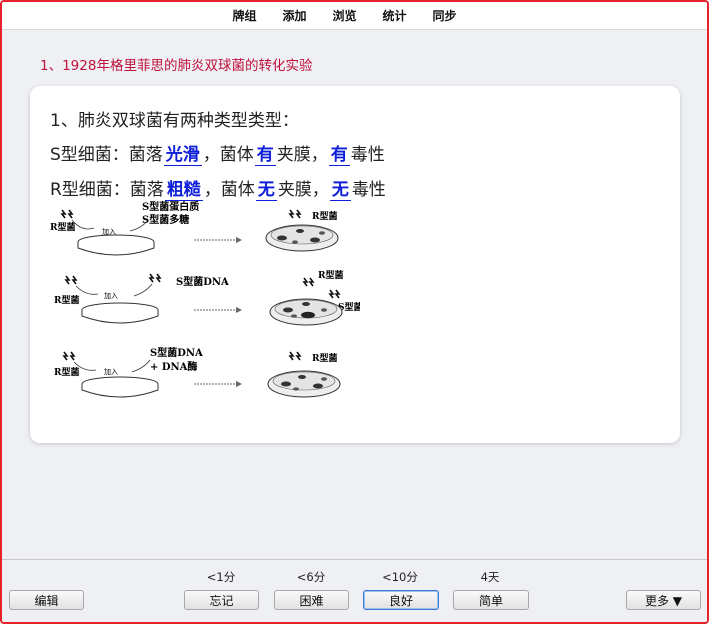 Image resolution: width=709 pixels, height=624 pixels. I want to click on row3-result-icon, so click(295, 356).